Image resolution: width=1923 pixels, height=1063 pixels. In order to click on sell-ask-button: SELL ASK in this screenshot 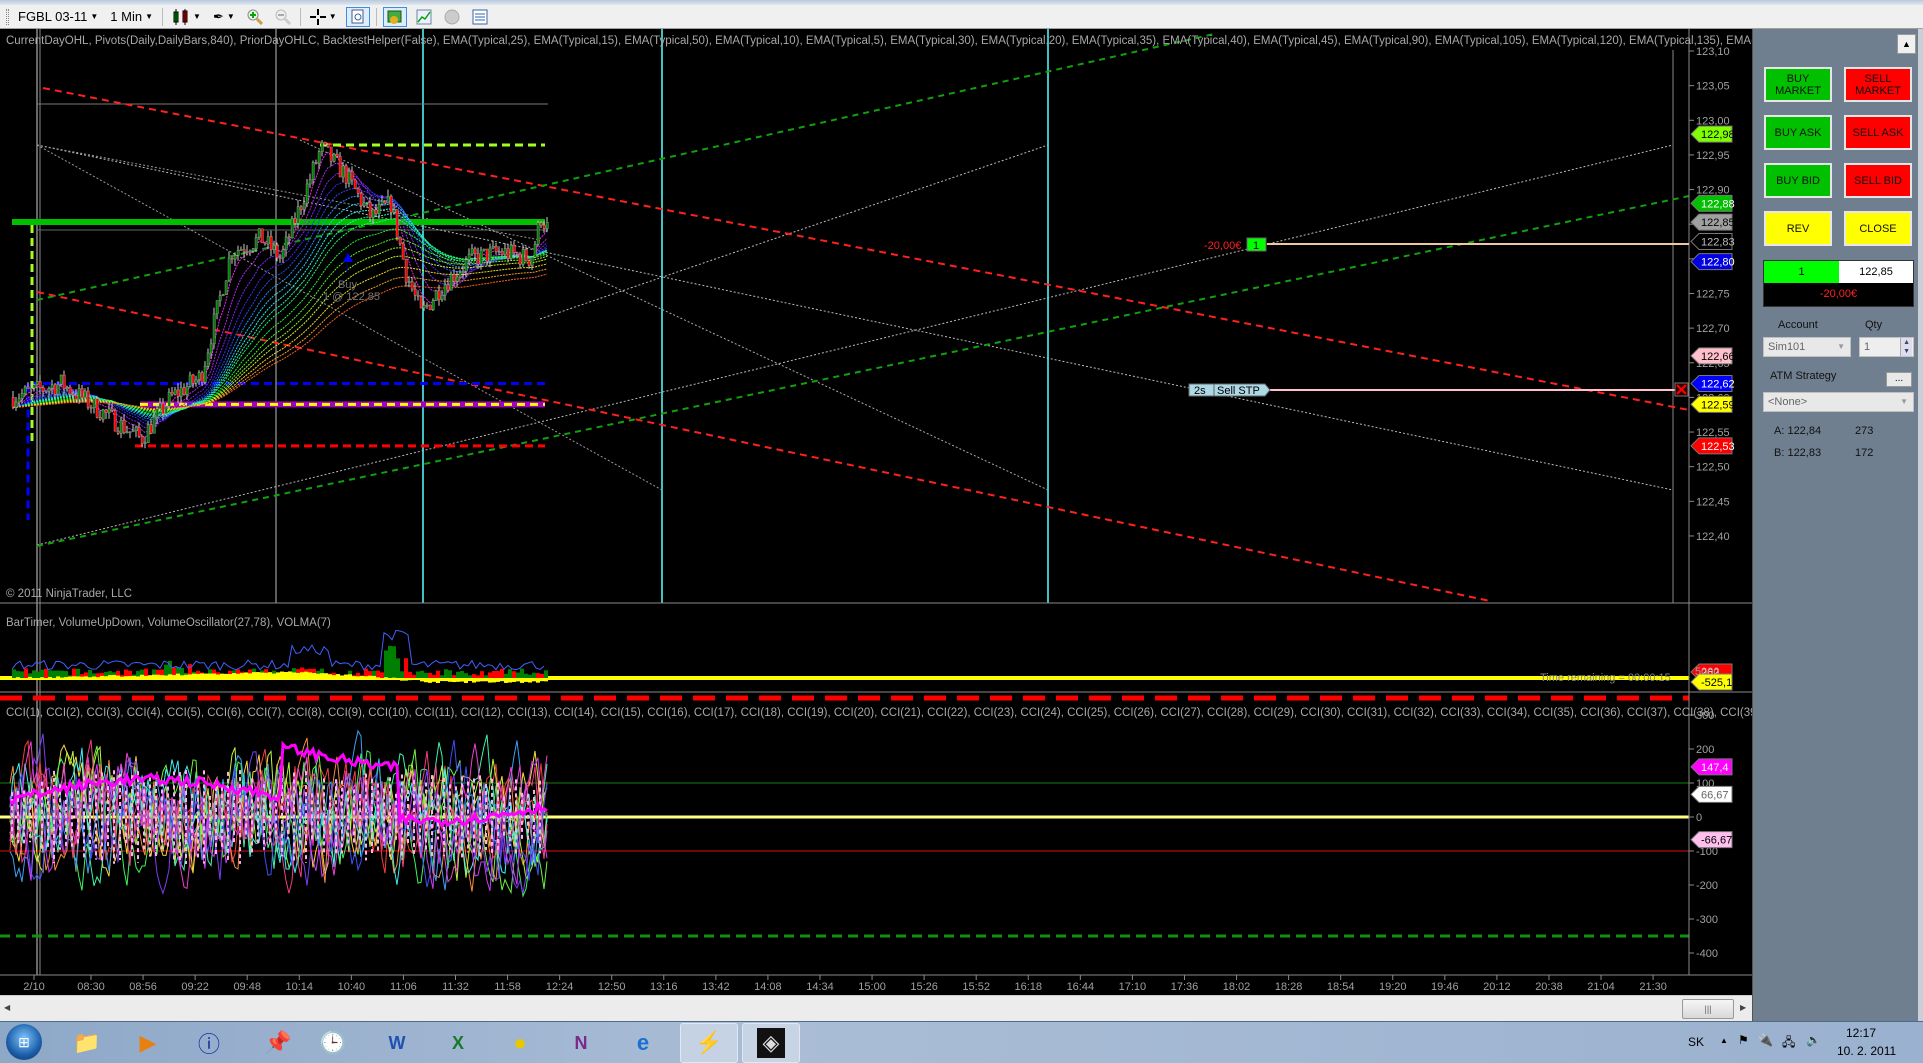, I will do `click(1878, 132)`.